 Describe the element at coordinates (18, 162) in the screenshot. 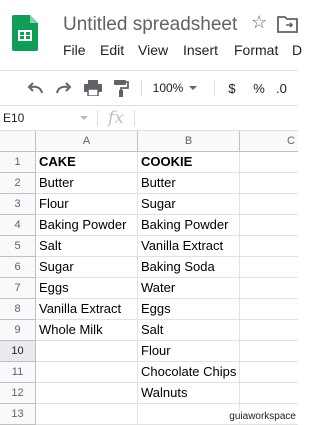

I see `row-header: 1` at that location.